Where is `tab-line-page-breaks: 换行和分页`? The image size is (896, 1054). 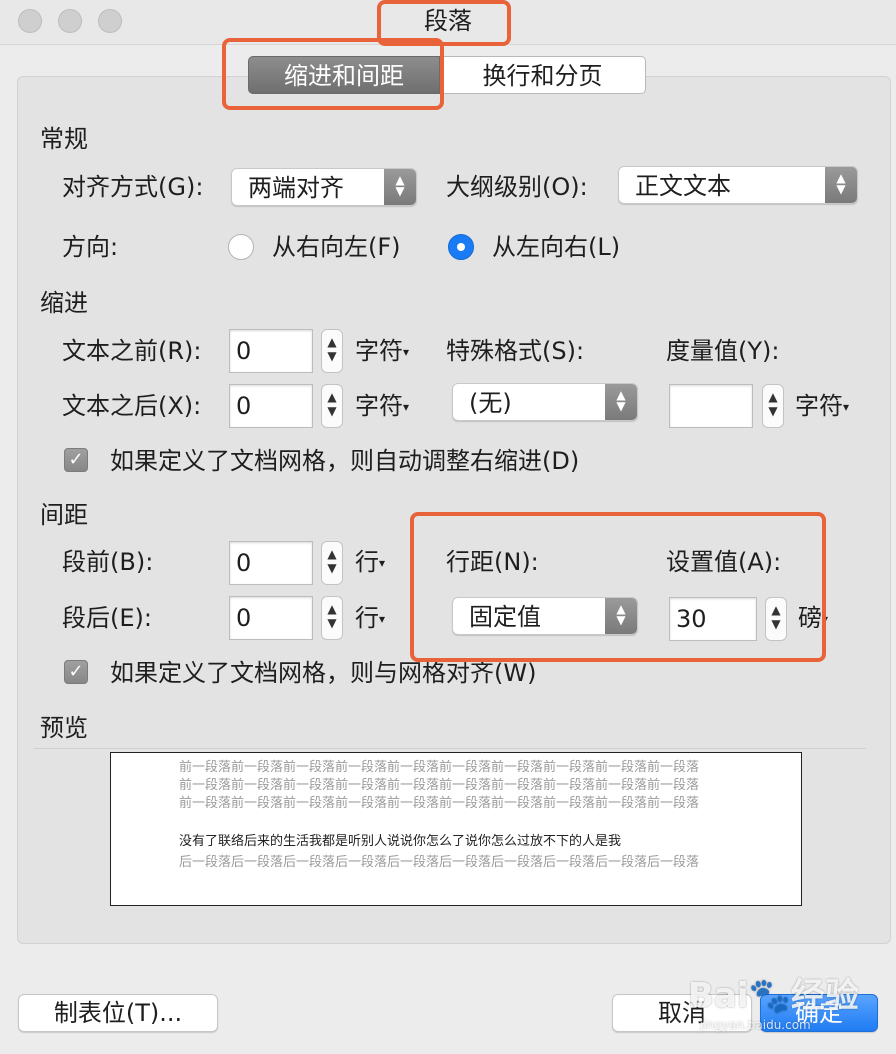
tab-line-page-breaks: 换行和分页 is located at coordinates (543, 75).